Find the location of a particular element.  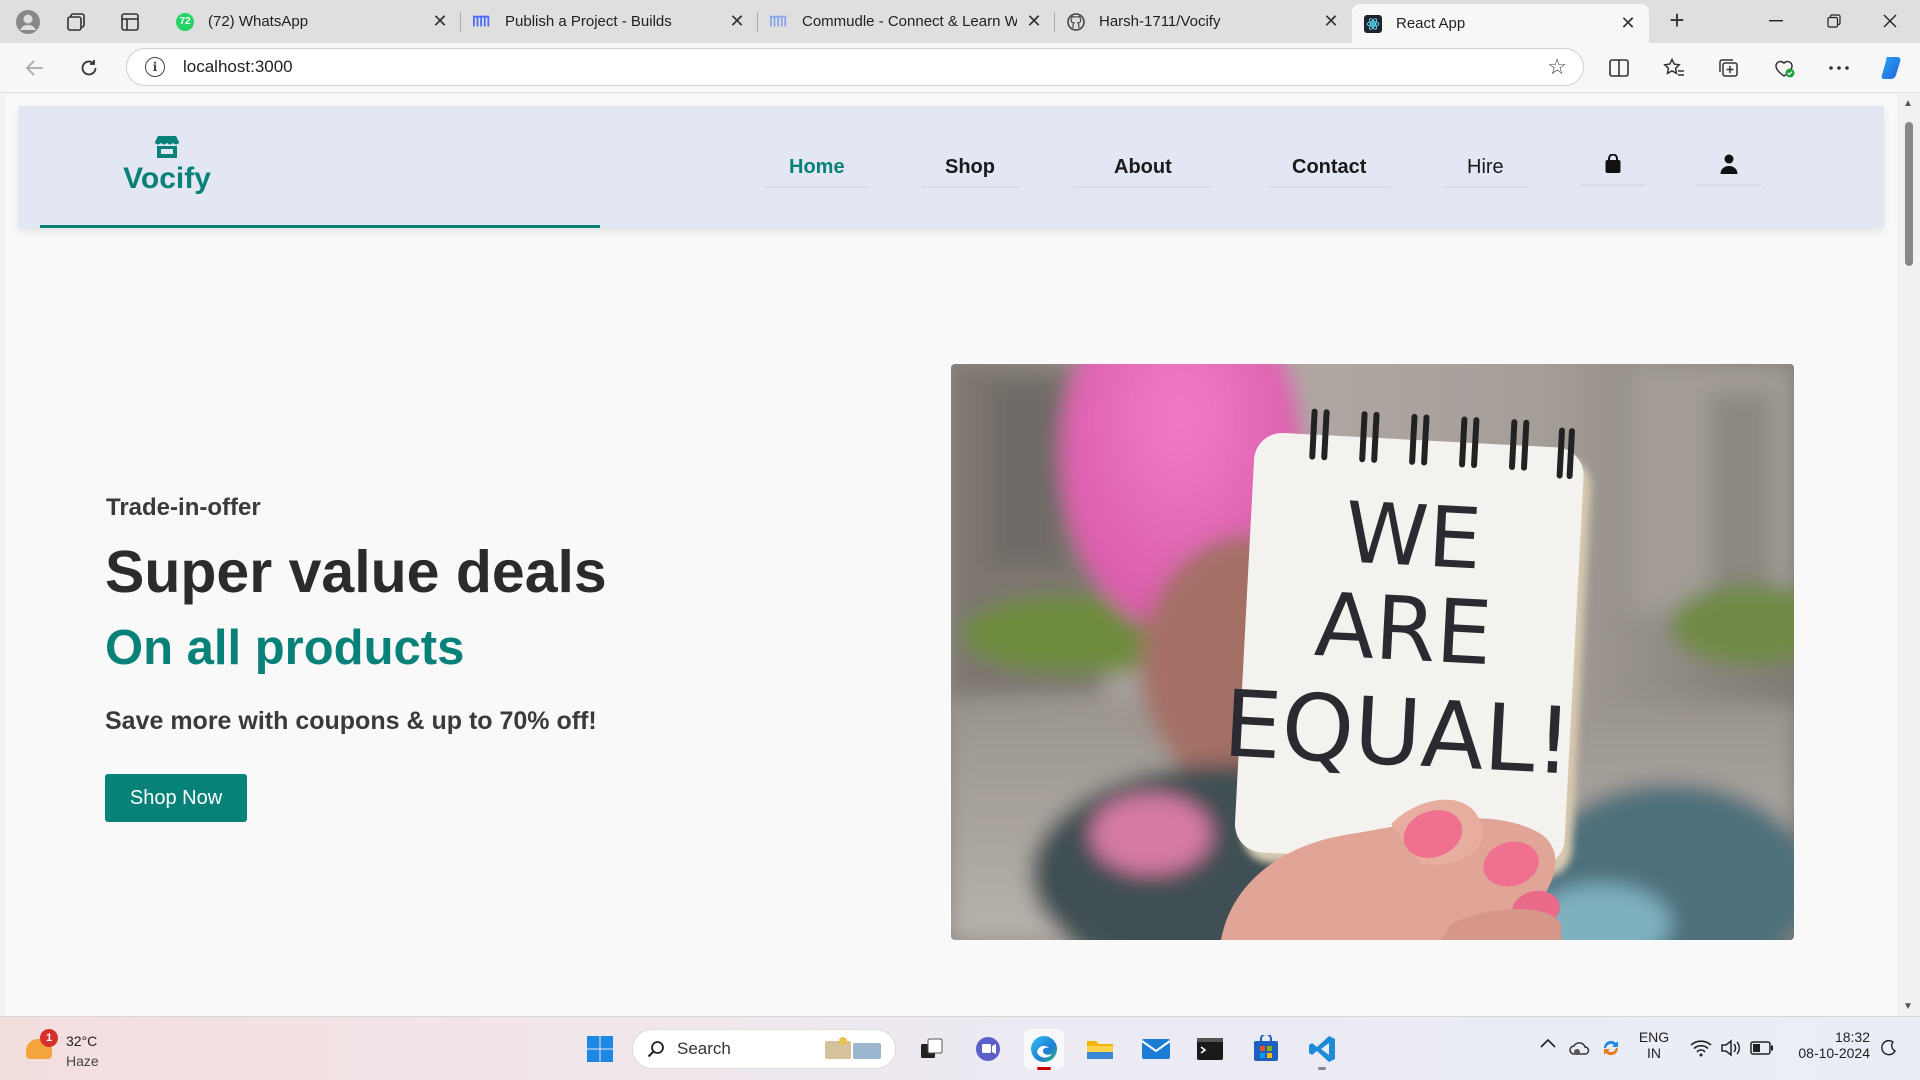

page-scrollbar: ▲ ▼ is located at coordinates (1908, 555).